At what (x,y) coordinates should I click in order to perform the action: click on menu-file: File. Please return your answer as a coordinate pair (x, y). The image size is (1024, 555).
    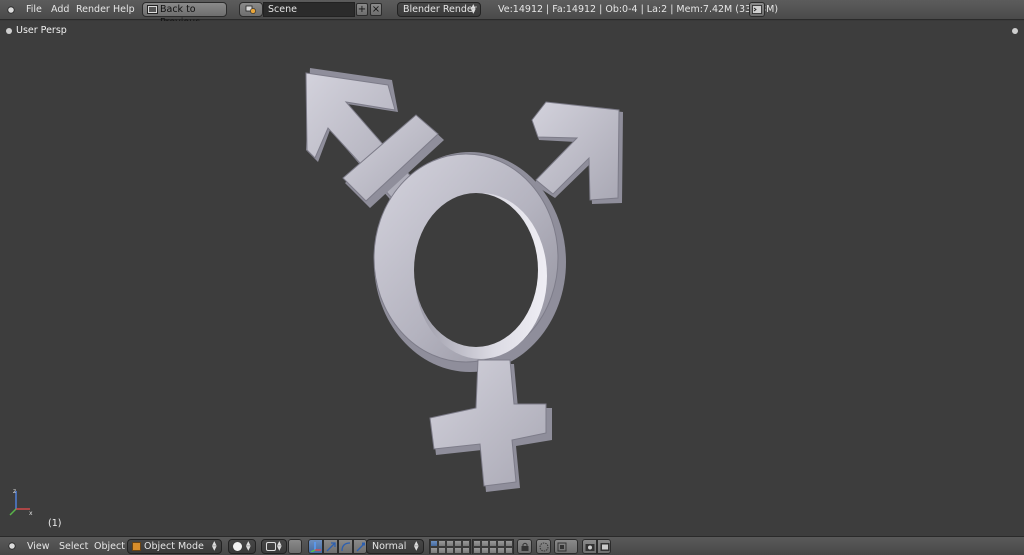
    Looking at the image, I should click on (34, 10).